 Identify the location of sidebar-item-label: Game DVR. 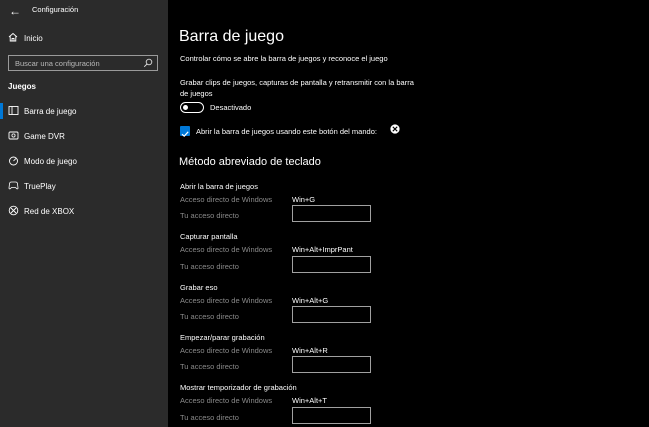
(44, 136).